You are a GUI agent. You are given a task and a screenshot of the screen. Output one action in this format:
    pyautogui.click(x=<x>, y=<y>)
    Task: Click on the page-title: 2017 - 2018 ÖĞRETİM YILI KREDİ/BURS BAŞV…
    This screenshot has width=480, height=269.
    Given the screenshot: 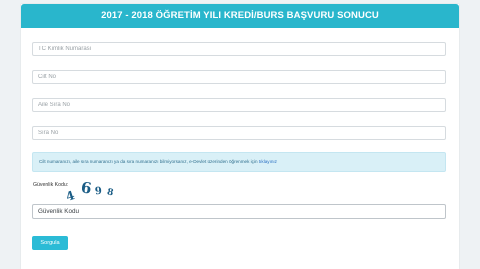 What is the action you would take?
    pyautogui.click(x=240, y=16)
    